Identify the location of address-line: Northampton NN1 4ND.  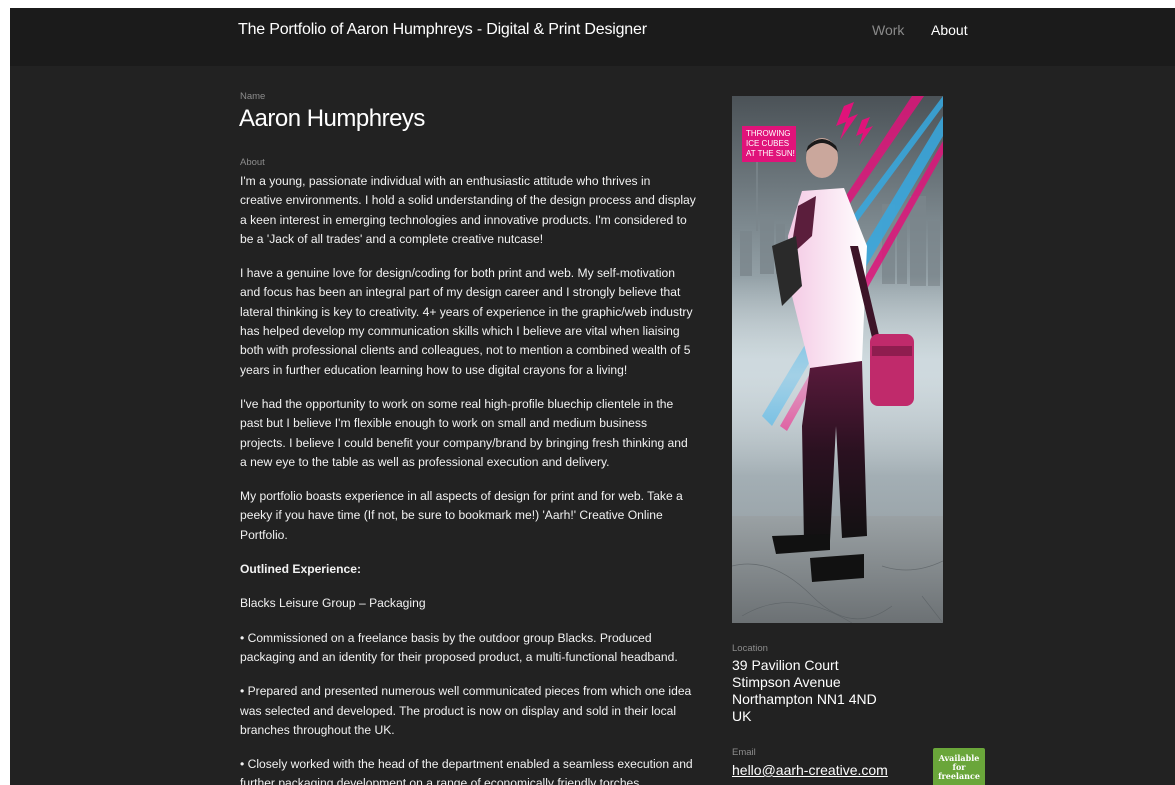
(804, 699).